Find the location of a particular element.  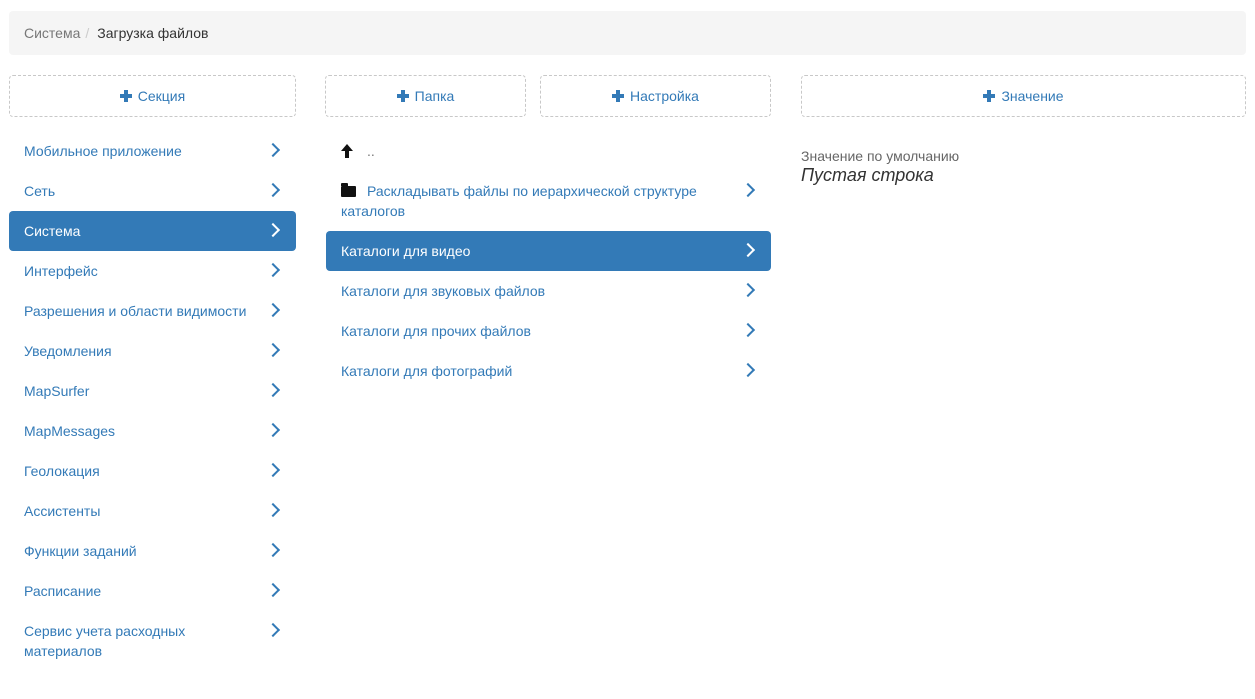

value-panel: Значение по умолчанию Пустая строка is located at coordinates (880, 167).